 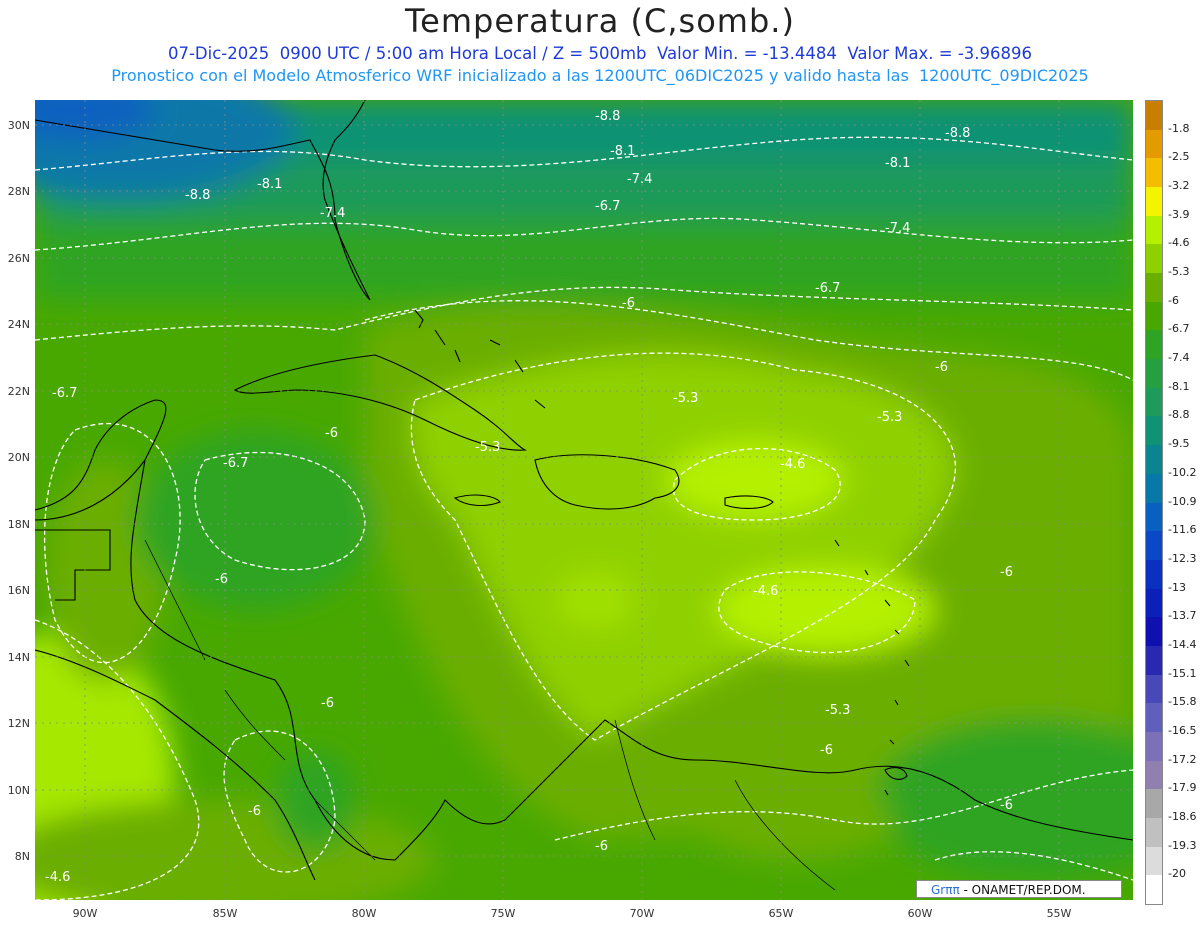 I want to click on colorbar-label: -5.3, so click(x=1179, y=272).